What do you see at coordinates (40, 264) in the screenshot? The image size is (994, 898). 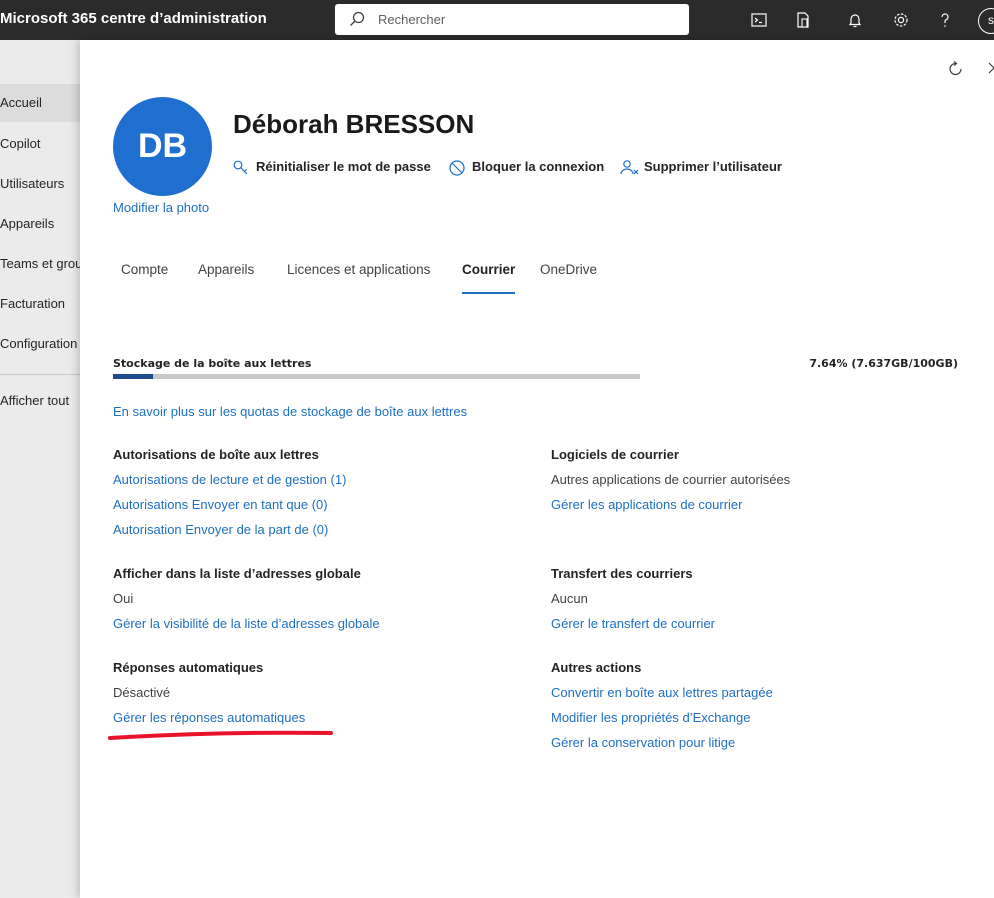 I see `nav-item-teams-groupes: Teams et groupes` at bounding box center [40, 264].